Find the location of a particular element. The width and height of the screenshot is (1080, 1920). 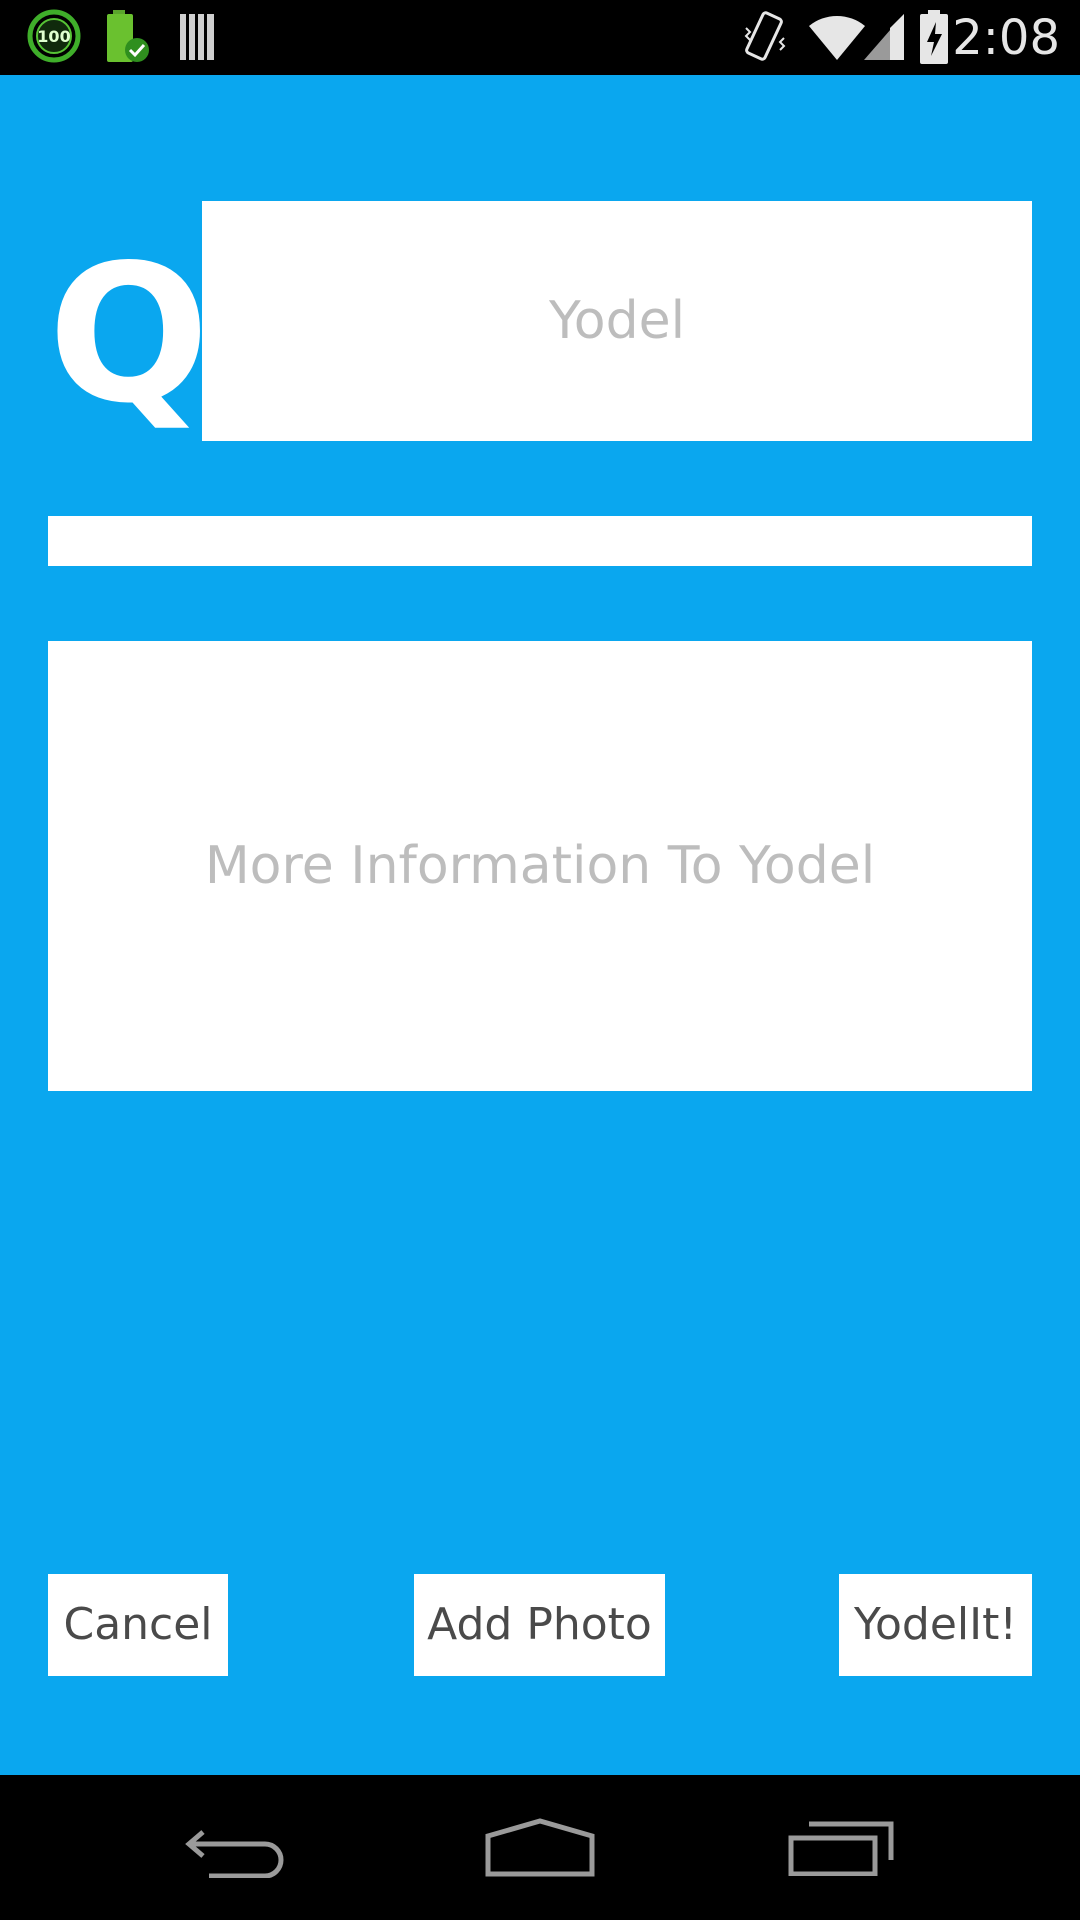

add-photo-button: Add Photo is located at coordinates (539, 1625).